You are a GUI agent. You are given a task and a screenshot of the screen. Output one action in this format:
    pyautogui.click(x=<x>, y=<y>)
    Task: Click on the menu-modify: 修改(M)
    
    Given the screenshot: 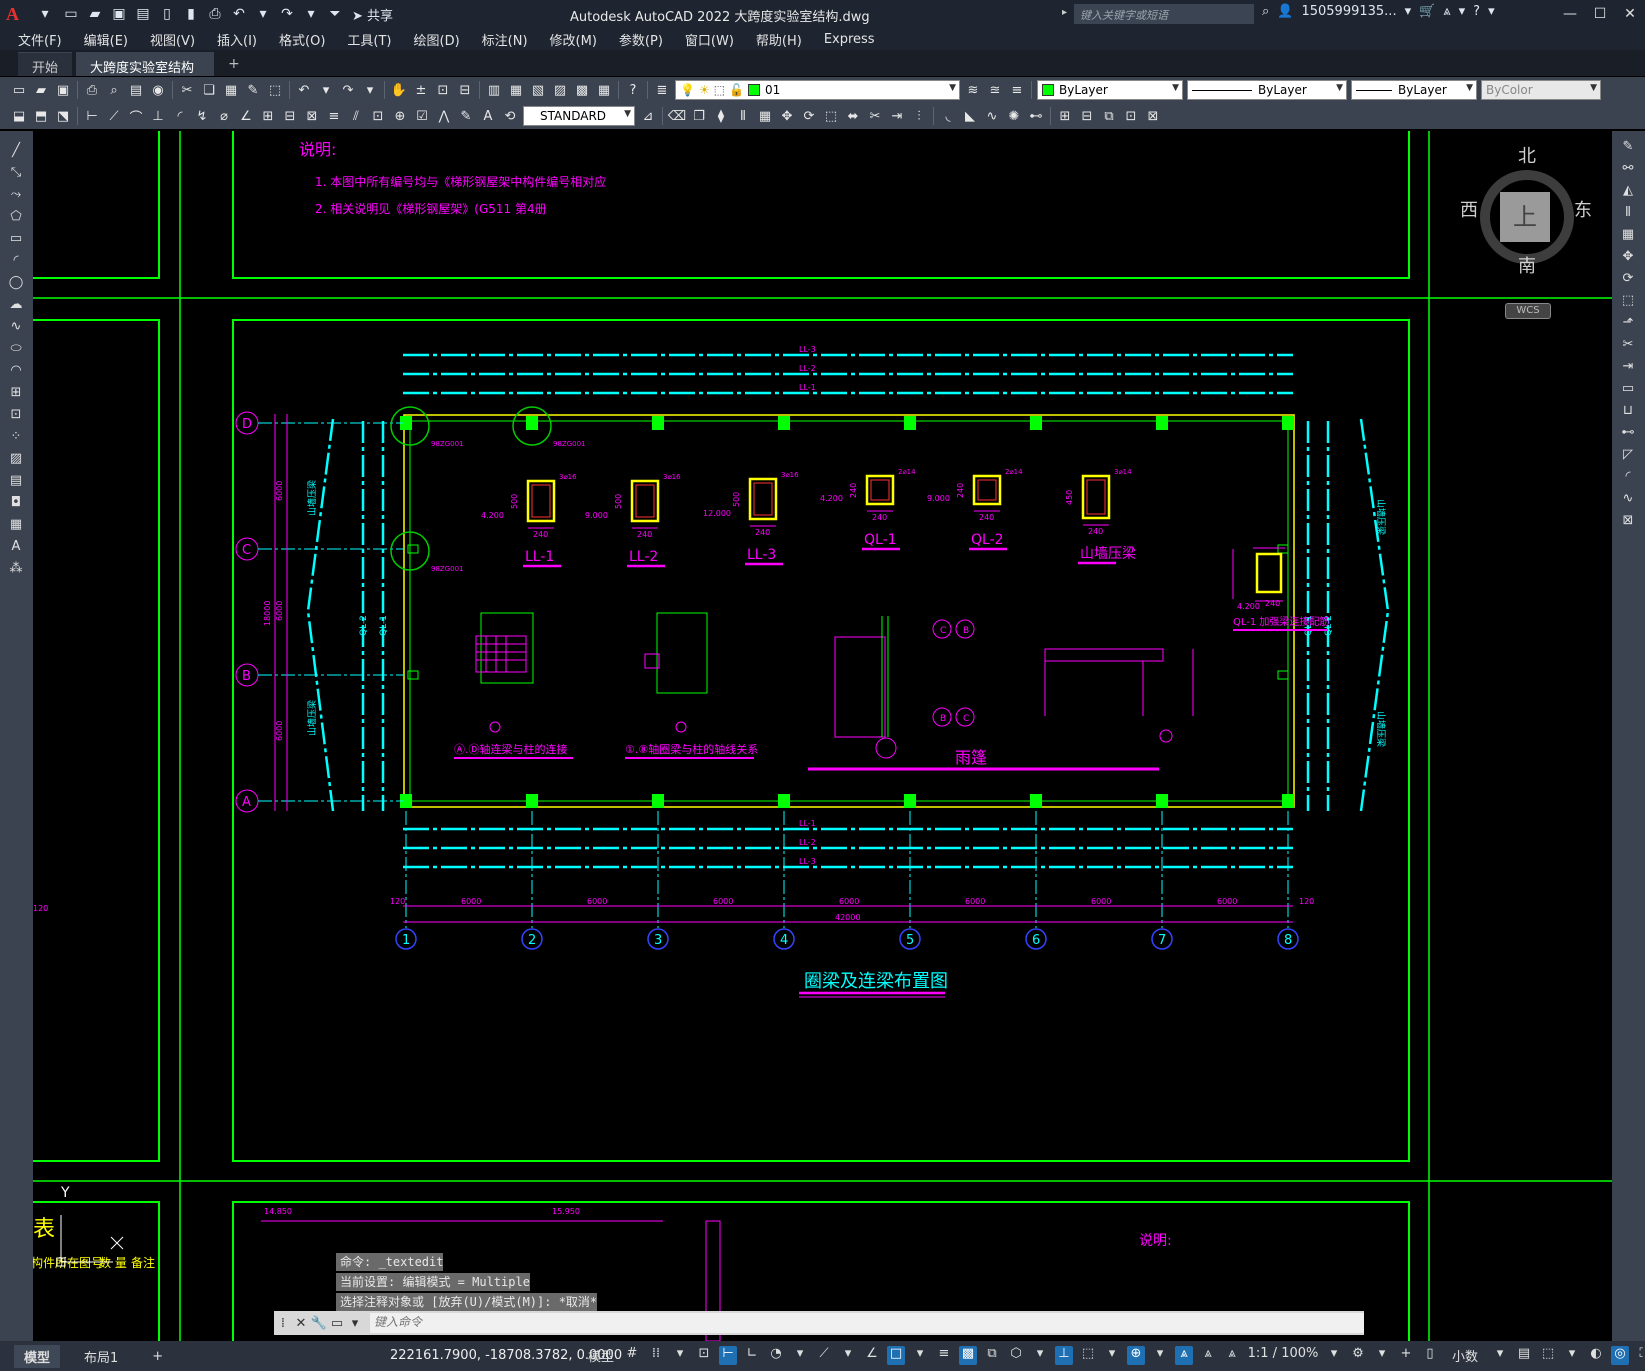 What is the action you would take?
    pyautogui.click(x=573, y=39)
    